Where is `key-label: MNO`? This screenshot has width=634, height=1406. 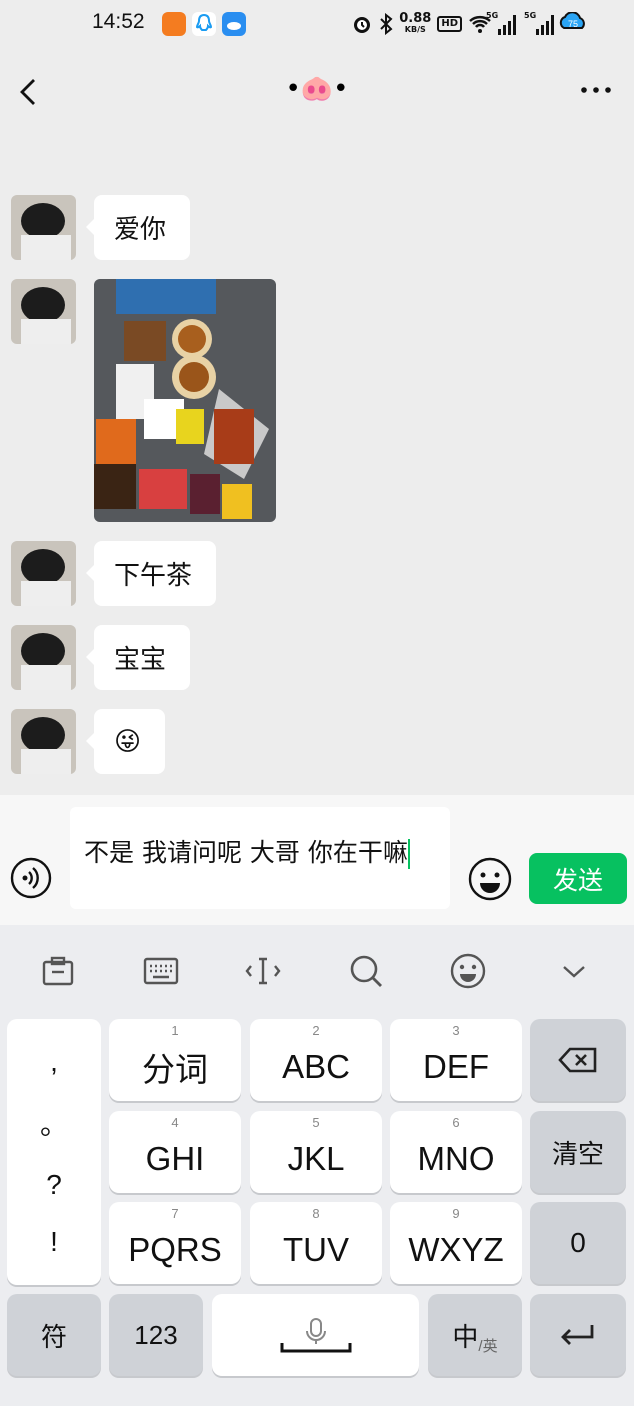
key-label: MNO is located at coordinates (456, 1158).